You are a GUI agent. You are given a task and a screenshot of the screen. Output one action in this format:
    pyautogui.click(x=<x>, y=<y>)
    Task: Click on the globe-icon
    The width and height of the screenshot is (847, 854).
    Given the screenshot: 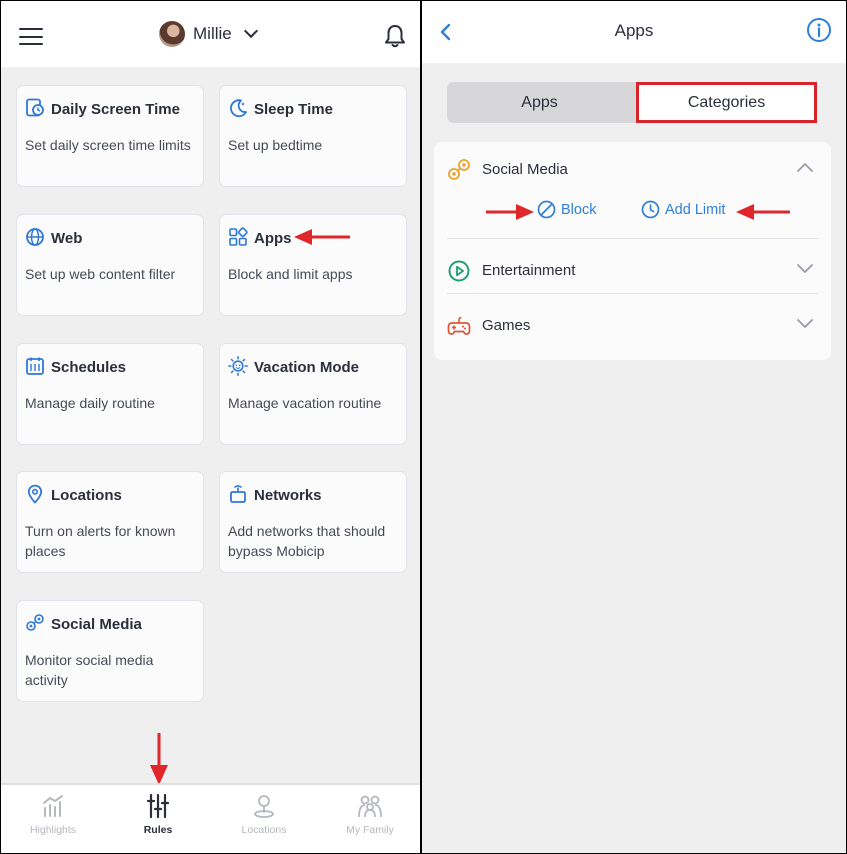 What is the action you would take?
    pyautogui.click(x=35, y=237)
    